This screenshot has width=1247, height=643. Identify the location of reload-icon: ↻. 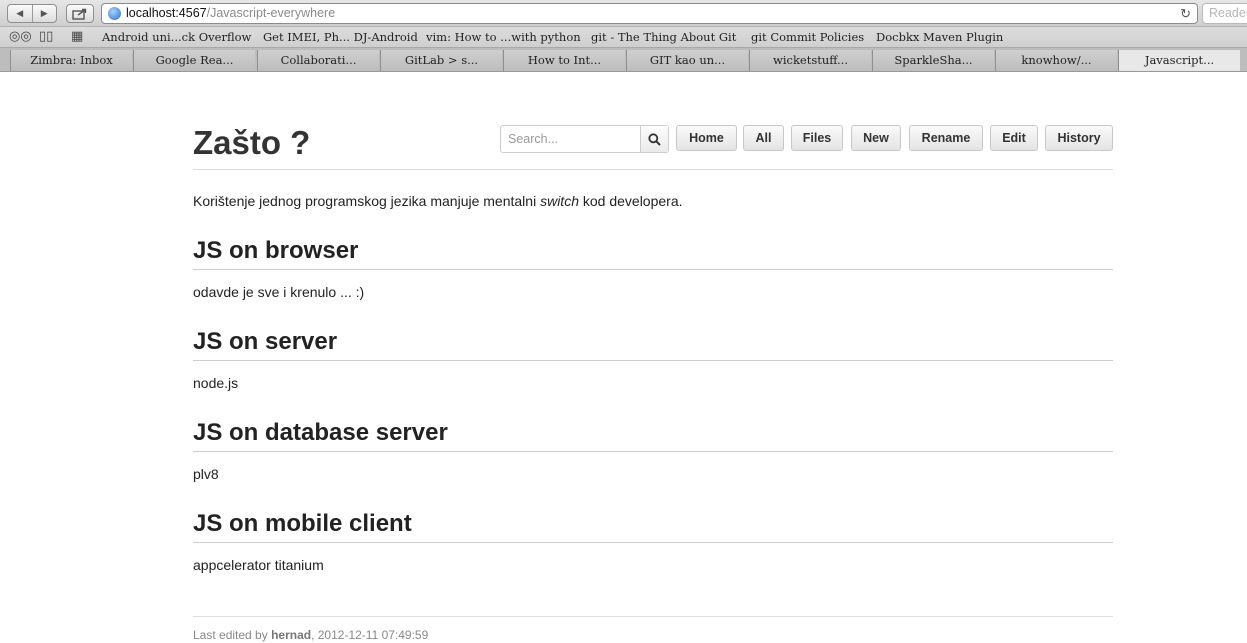
(1185, 13).